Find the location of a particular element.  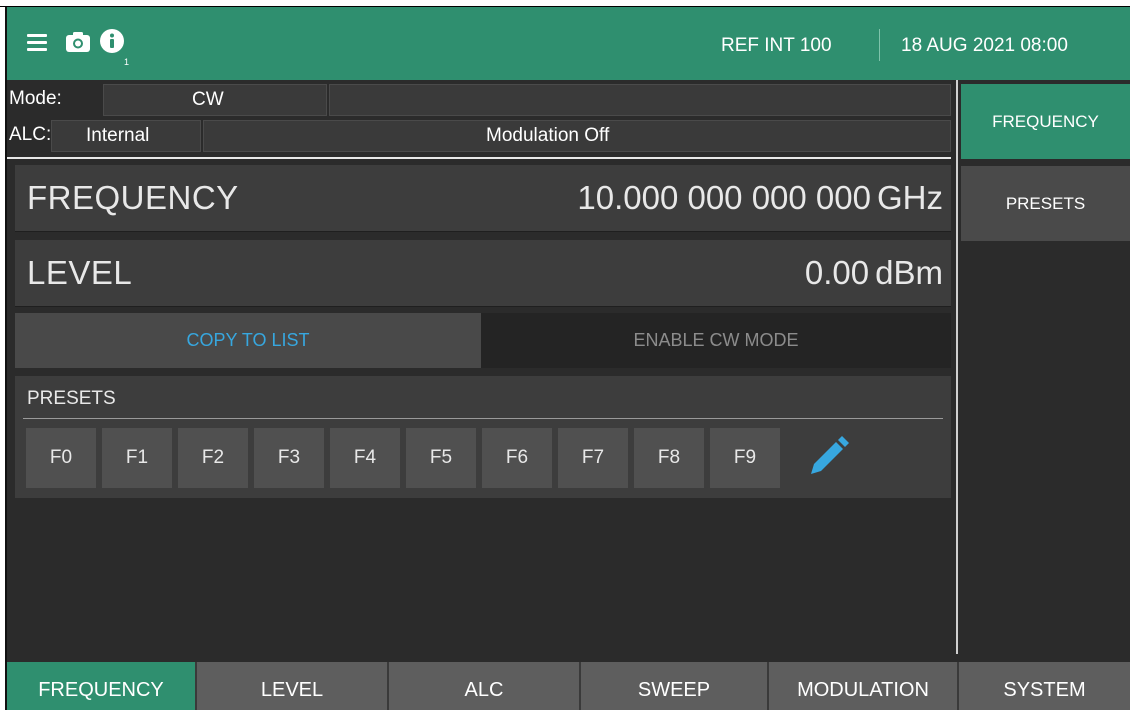

side-frequency-button: FREQUENCY is located at coordinates (1045, 121).